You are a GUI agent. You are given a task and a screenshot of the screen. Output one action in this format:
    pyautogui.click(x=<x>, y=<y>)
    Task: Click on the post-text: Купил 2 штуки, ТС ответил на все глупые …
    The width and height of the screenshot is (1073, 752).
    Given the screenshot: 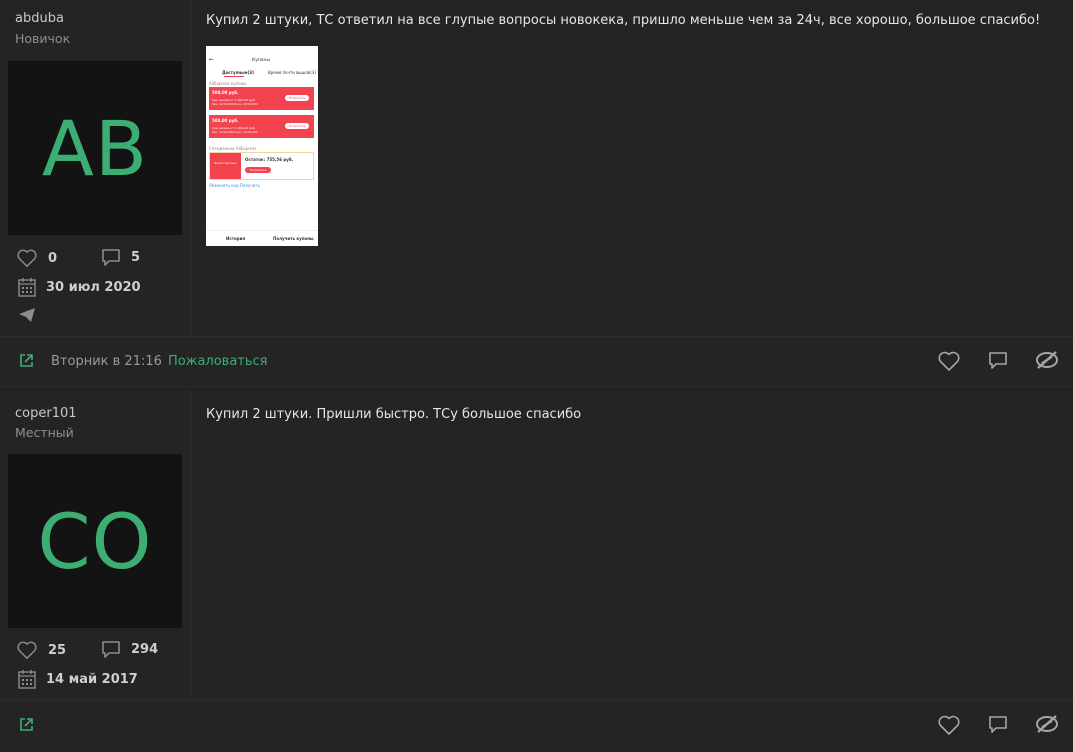 What is the action you would take?
    pyautogui.click(x=623, y=20)
    